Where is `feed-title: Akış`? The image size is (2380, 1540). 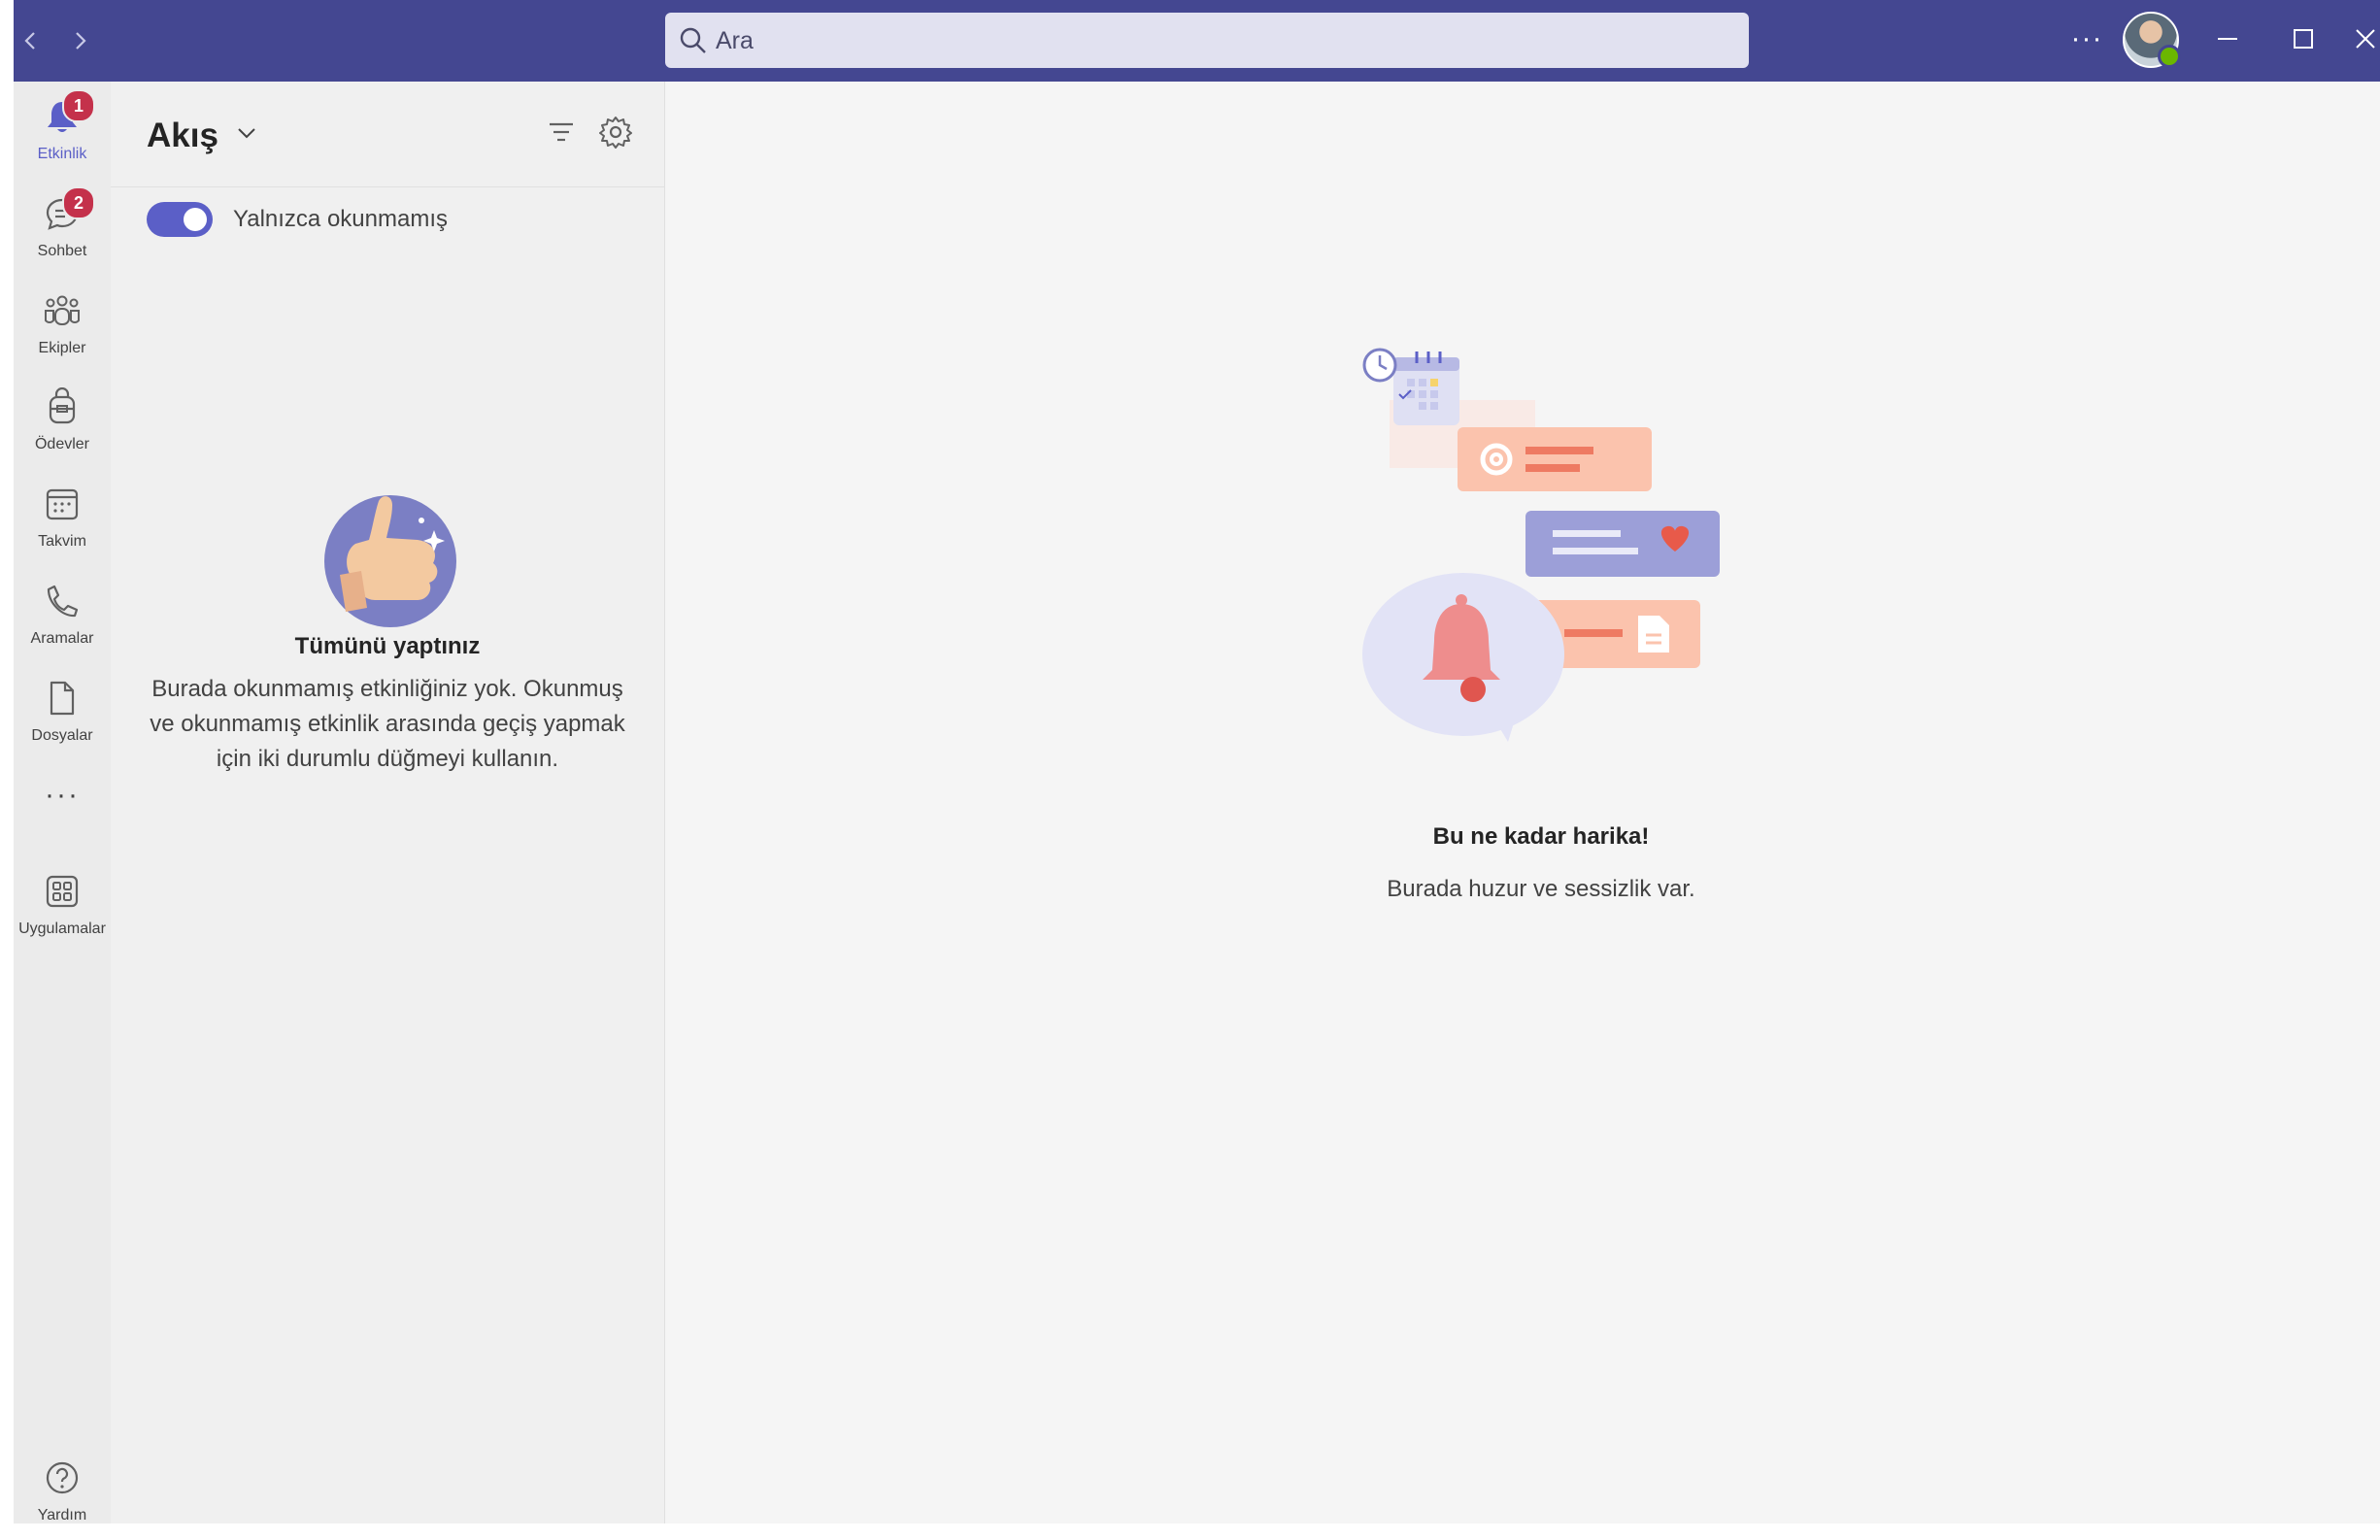 feed-title: Akış is located at coordinates (182, 136).